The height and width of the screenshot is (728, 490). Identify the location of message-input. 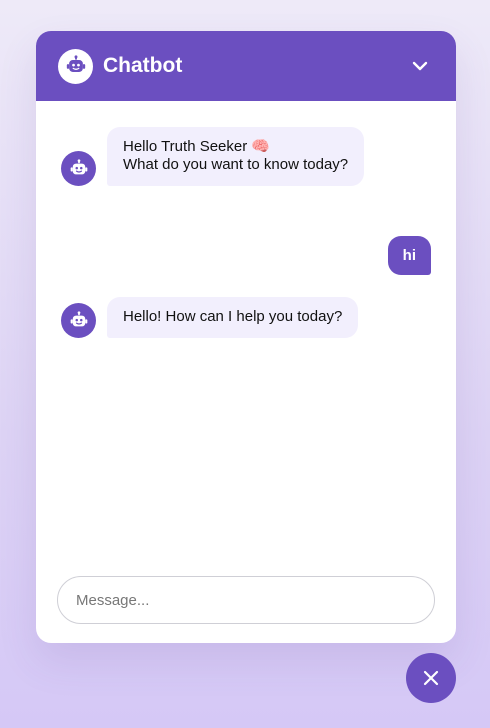
(246, 600).